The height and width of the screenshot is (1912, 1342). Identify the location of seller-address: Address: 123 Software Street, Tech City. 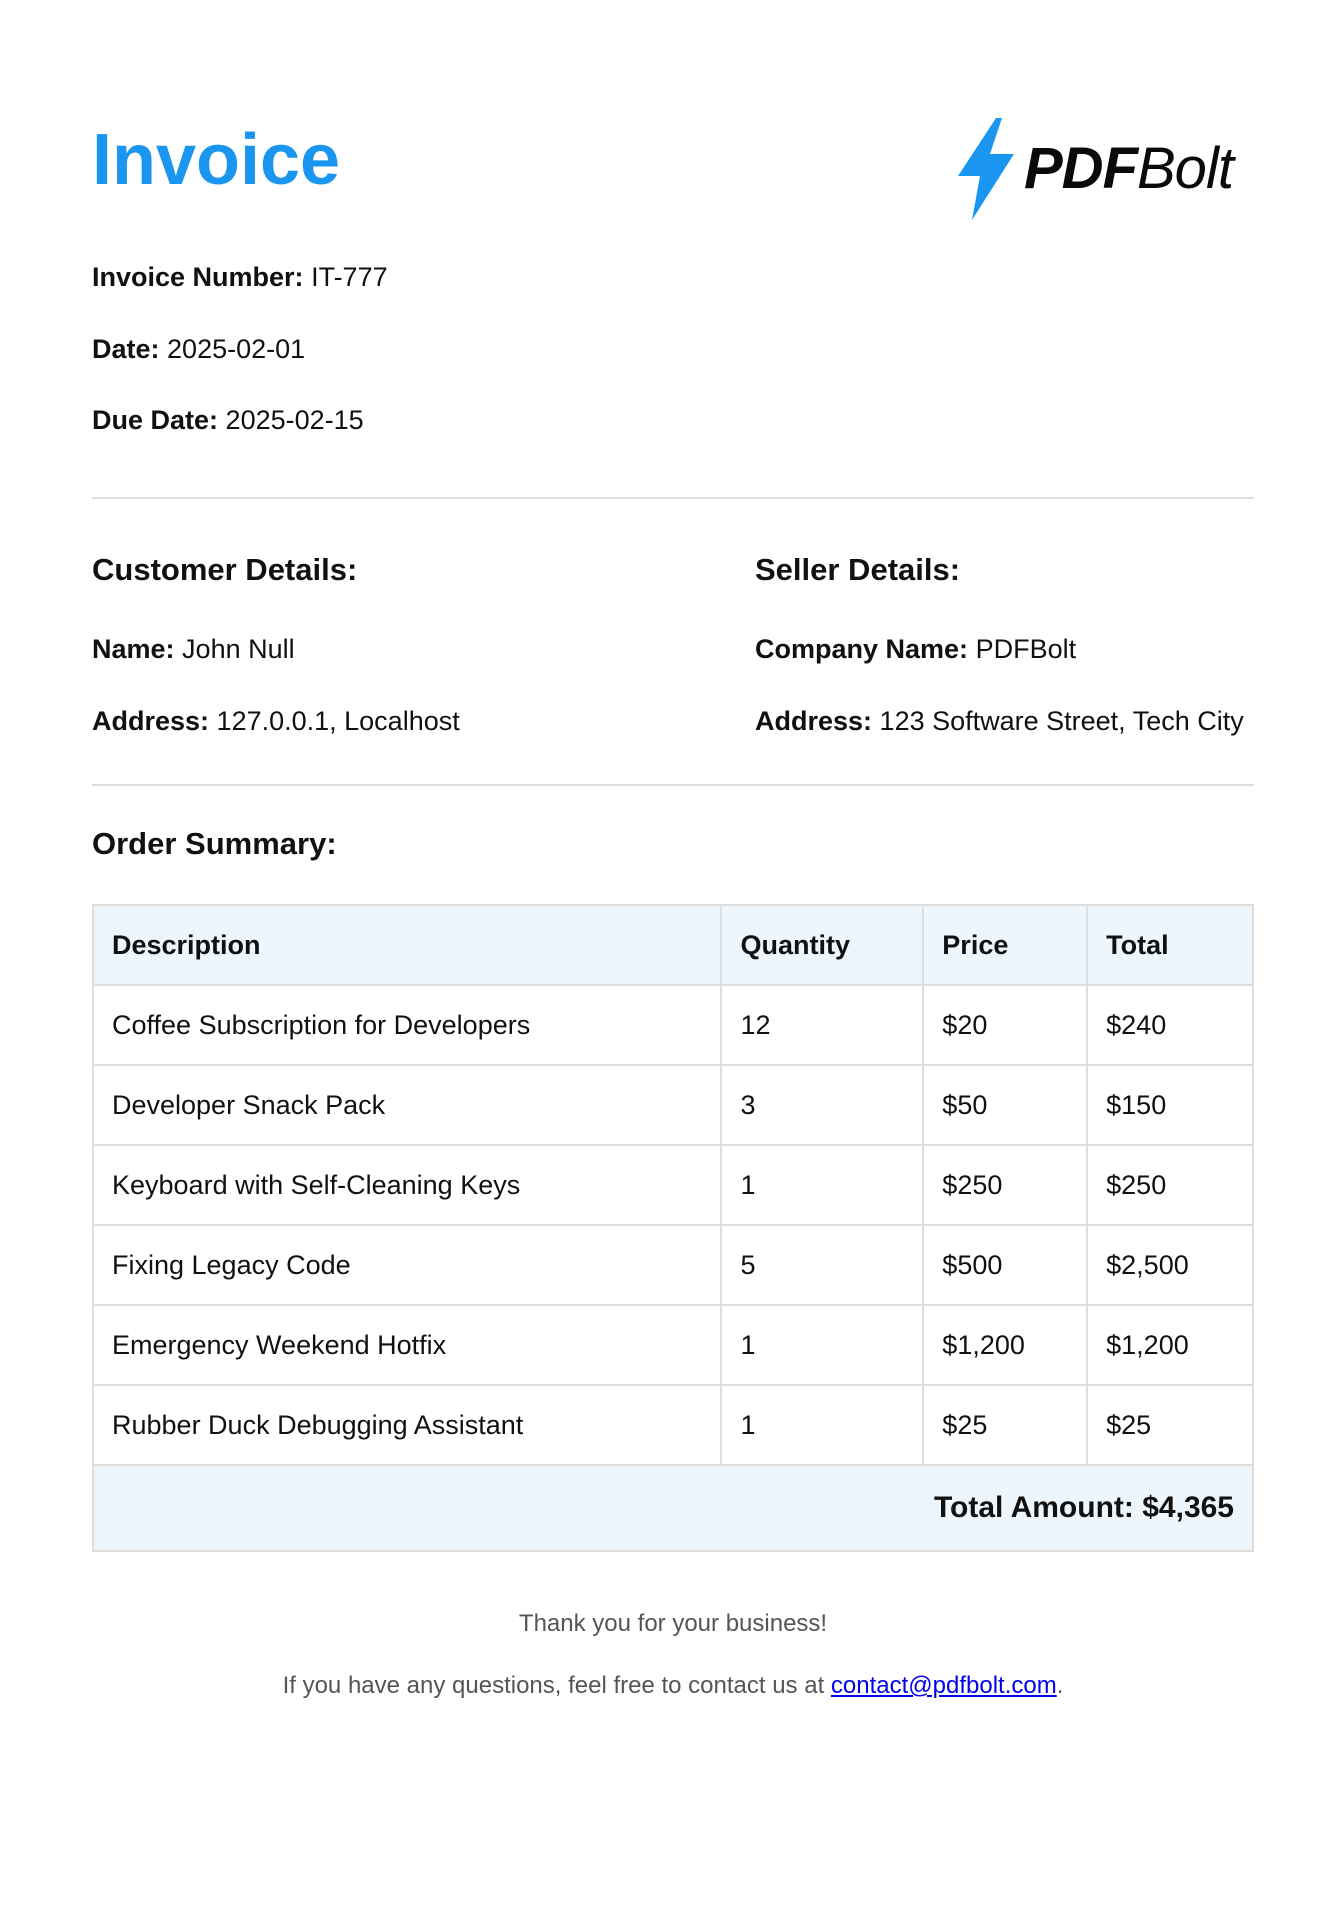
(999, 721).